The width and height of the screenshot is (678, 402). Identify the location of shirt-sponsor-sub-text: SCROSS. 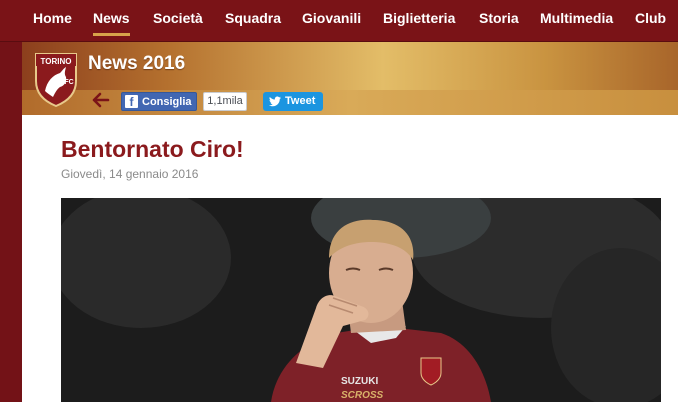
(362, 395).